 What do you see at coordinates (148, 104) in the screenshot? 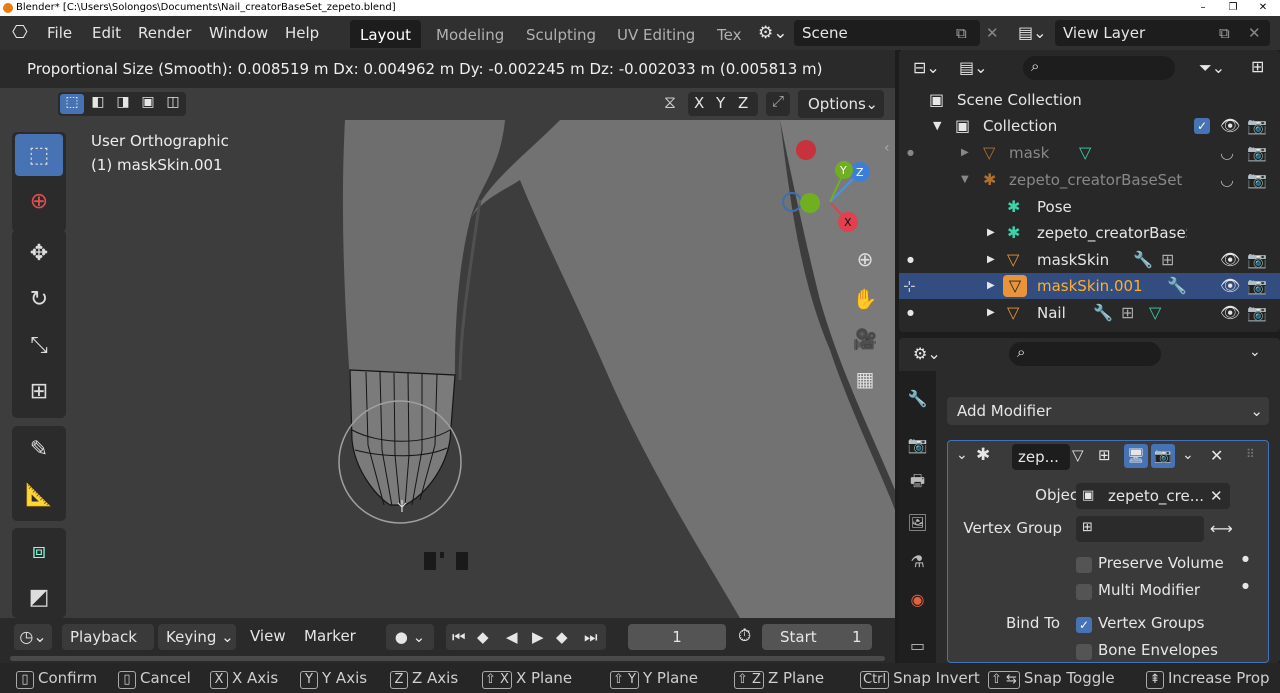
I see `select-invert-icon: ▣` at bounding box center [148, 104].